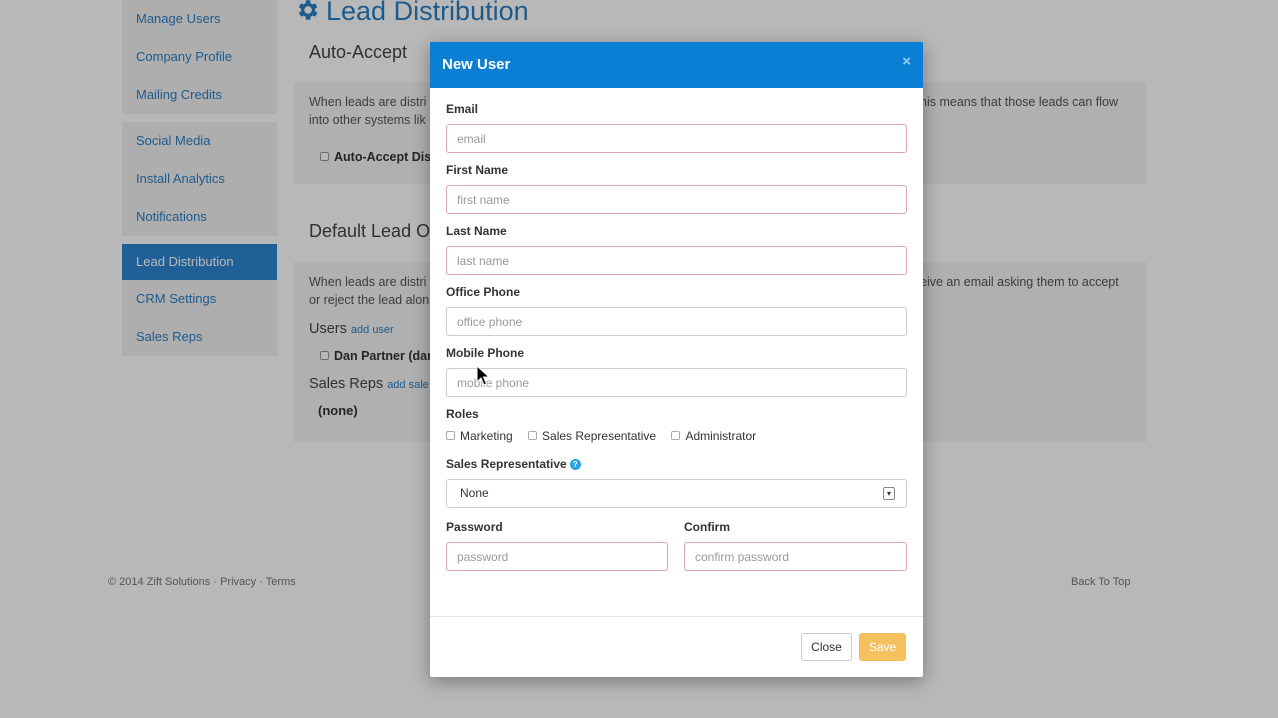  Describe the element at coordinates (795, 556) in the screenshot. I see `confirm-password-field` at that location.